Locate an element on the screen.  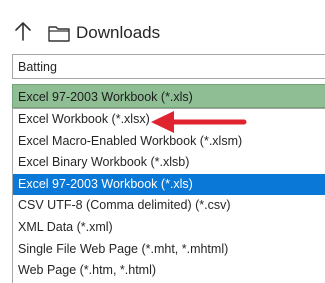
file-type-option-htm: Web Page (*.htm, *.html) is located at coordinates (169, 271).